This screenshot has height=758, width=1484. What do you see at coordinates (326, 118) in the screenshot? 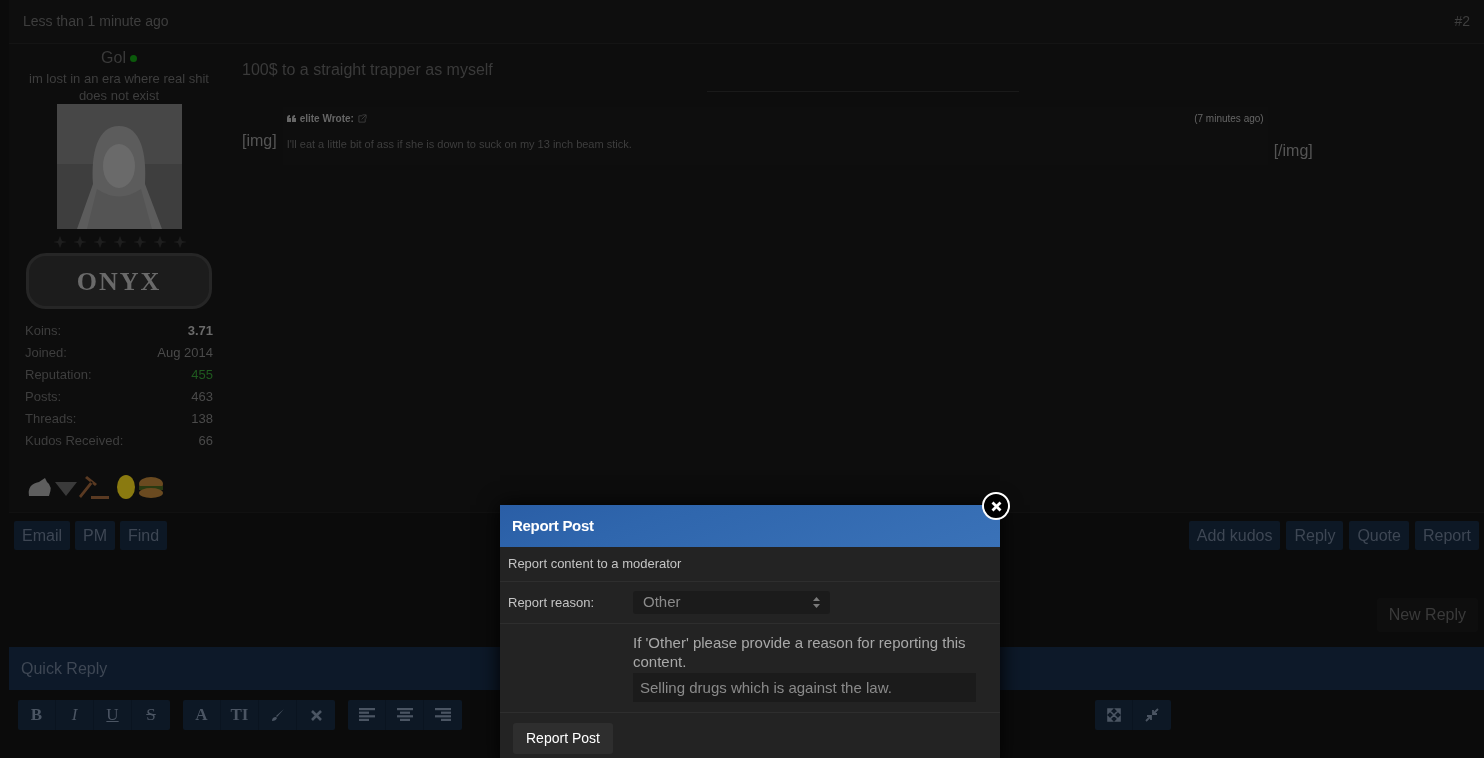
I see `quote-author: elite Wrote:` at bounding box center [326, 118].